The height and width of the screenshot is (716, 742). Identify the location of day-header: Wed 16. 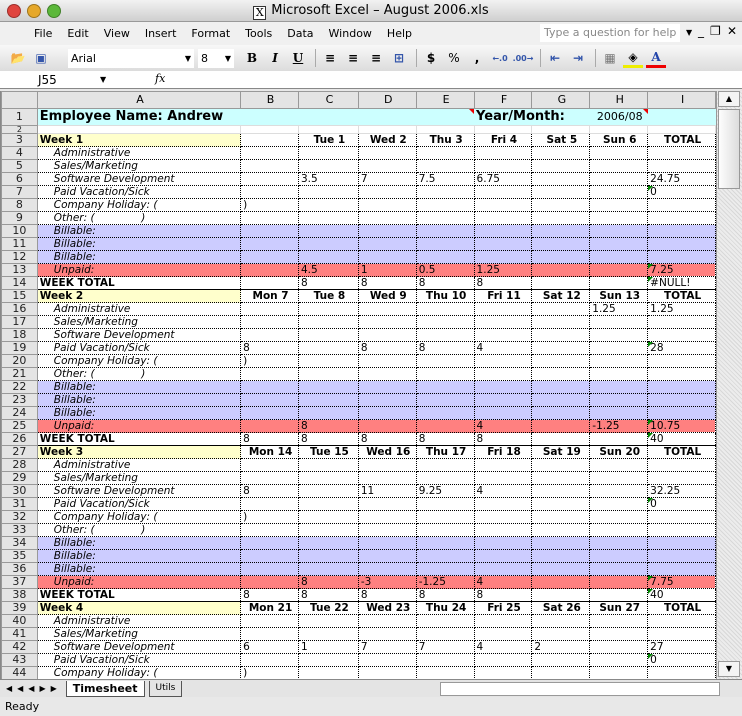
(387, 452).